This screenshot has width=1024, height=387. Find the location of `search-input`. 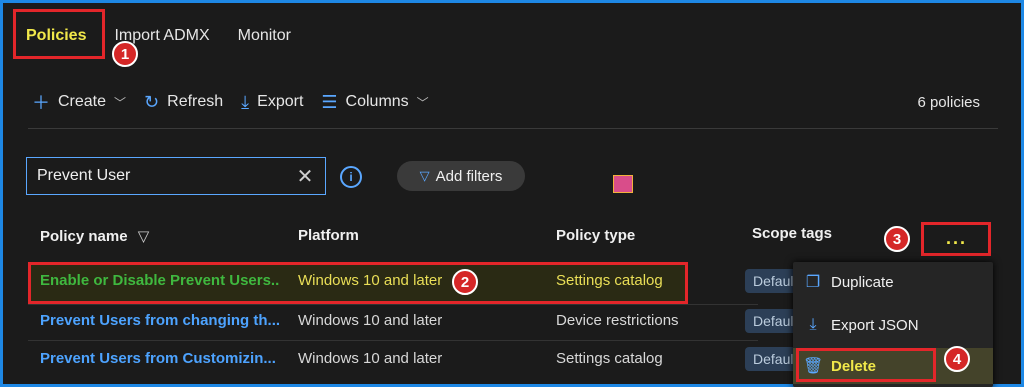

search-input is located at coordinates (156, 176).